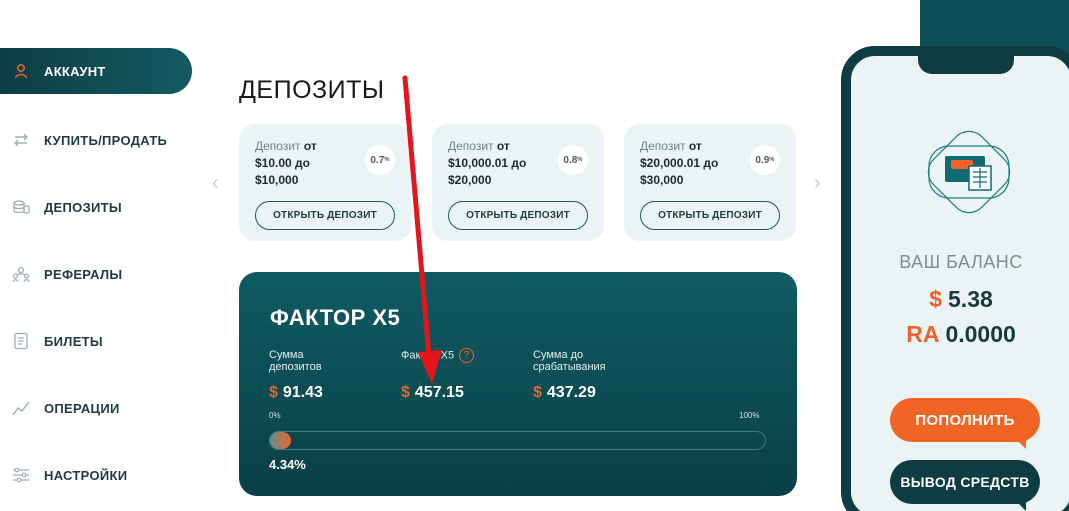 This screenshot has width=1069, height=511. I want to click on sidebar-item-label: АККАУНТ, so click(75, 71).